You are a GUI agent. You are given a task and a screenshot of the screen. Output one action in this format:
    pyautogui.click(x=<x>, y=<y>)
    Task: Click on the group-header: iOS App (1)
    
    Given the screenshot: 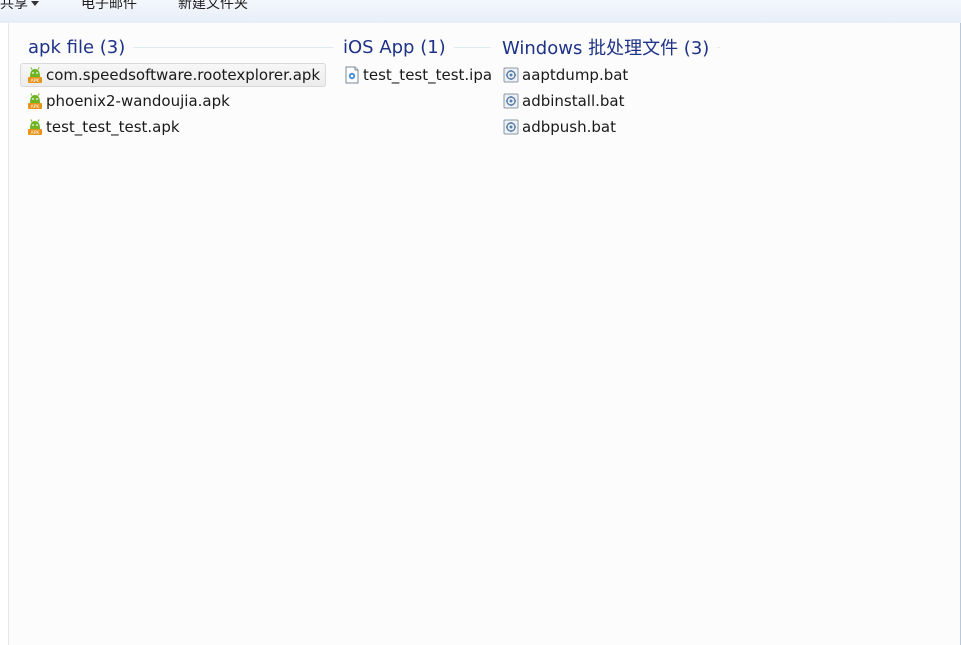 What is the action you would take?
    pyautogui.click(x=417, y=47)
    